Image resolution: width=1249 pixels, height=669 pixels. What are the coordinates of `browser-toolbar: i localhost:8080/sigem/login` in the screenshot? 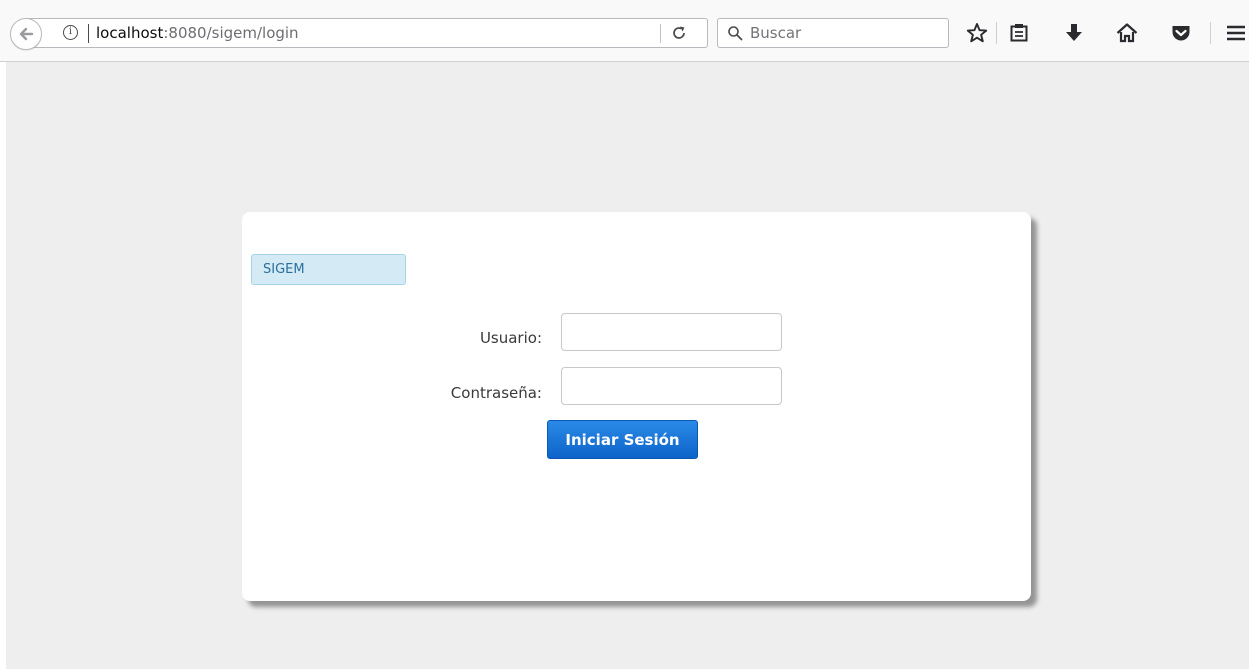 It's located at (624, 31).